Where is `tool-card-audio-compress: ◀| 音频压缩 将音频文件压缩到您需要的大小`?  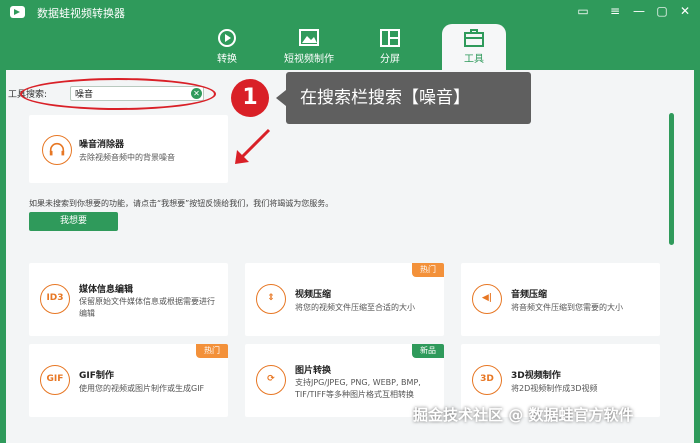 tool-card-audio-compress: ◀| 音频压缩 将音频文件压缩到您需要的大小 is located at coordinates (560, 299).